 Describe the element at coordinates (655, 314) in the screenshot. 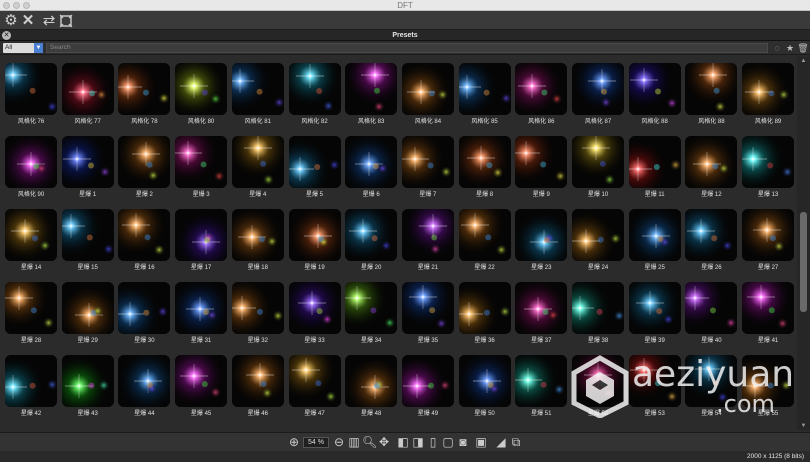

I see `preset-tile: 星爆 39` at that location.